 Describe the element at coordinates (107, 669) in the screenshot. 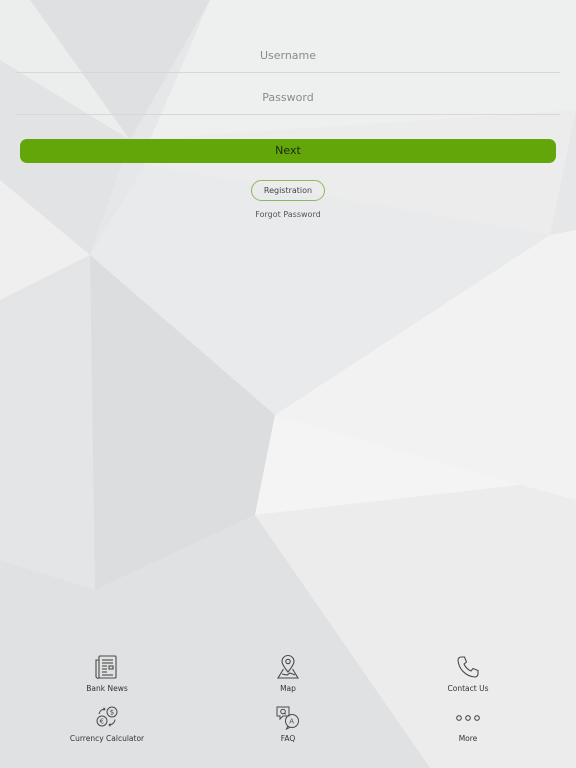

I see `newspaper-icon` at that location.